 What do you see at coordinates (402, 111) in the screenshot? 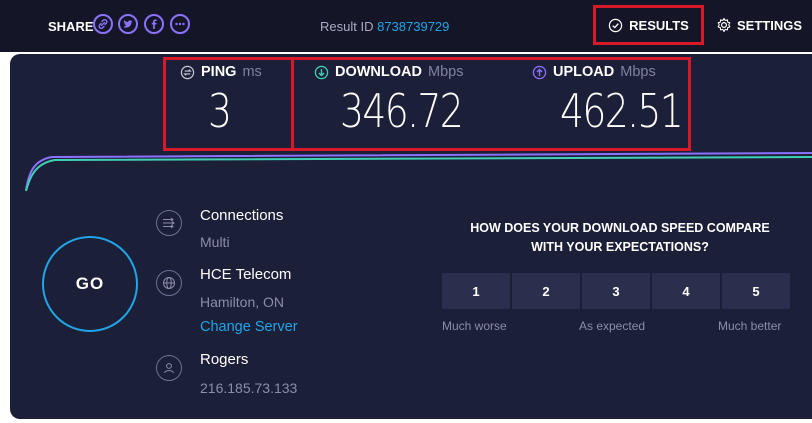
I see `download-value: 346.72` at bounding box center [402, 111].